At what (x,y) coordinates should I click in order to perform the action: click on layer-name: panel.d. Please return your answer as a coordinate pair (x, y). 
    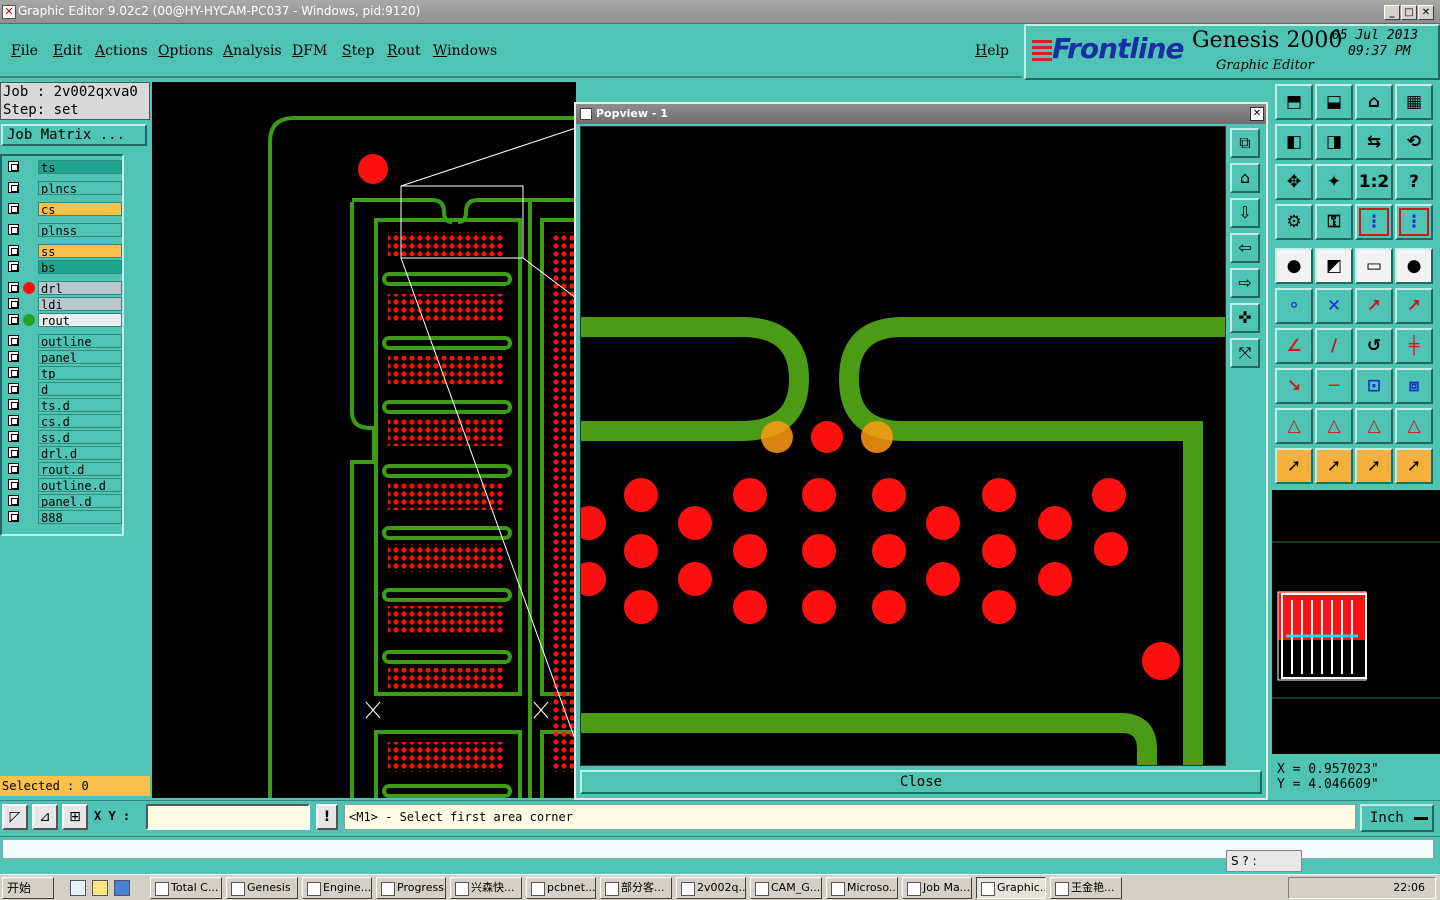
    Looking at the image, I should click on (80, 501).